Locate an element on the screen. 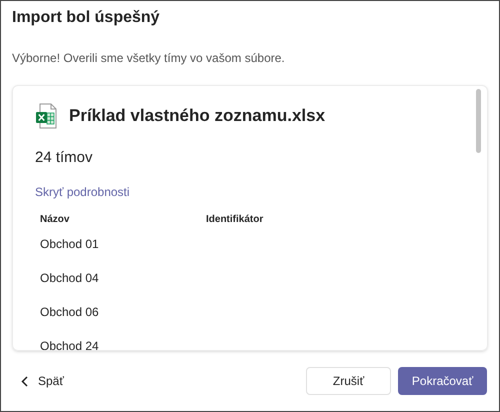  chevron-left-icon is located at coordinates (24, 381).